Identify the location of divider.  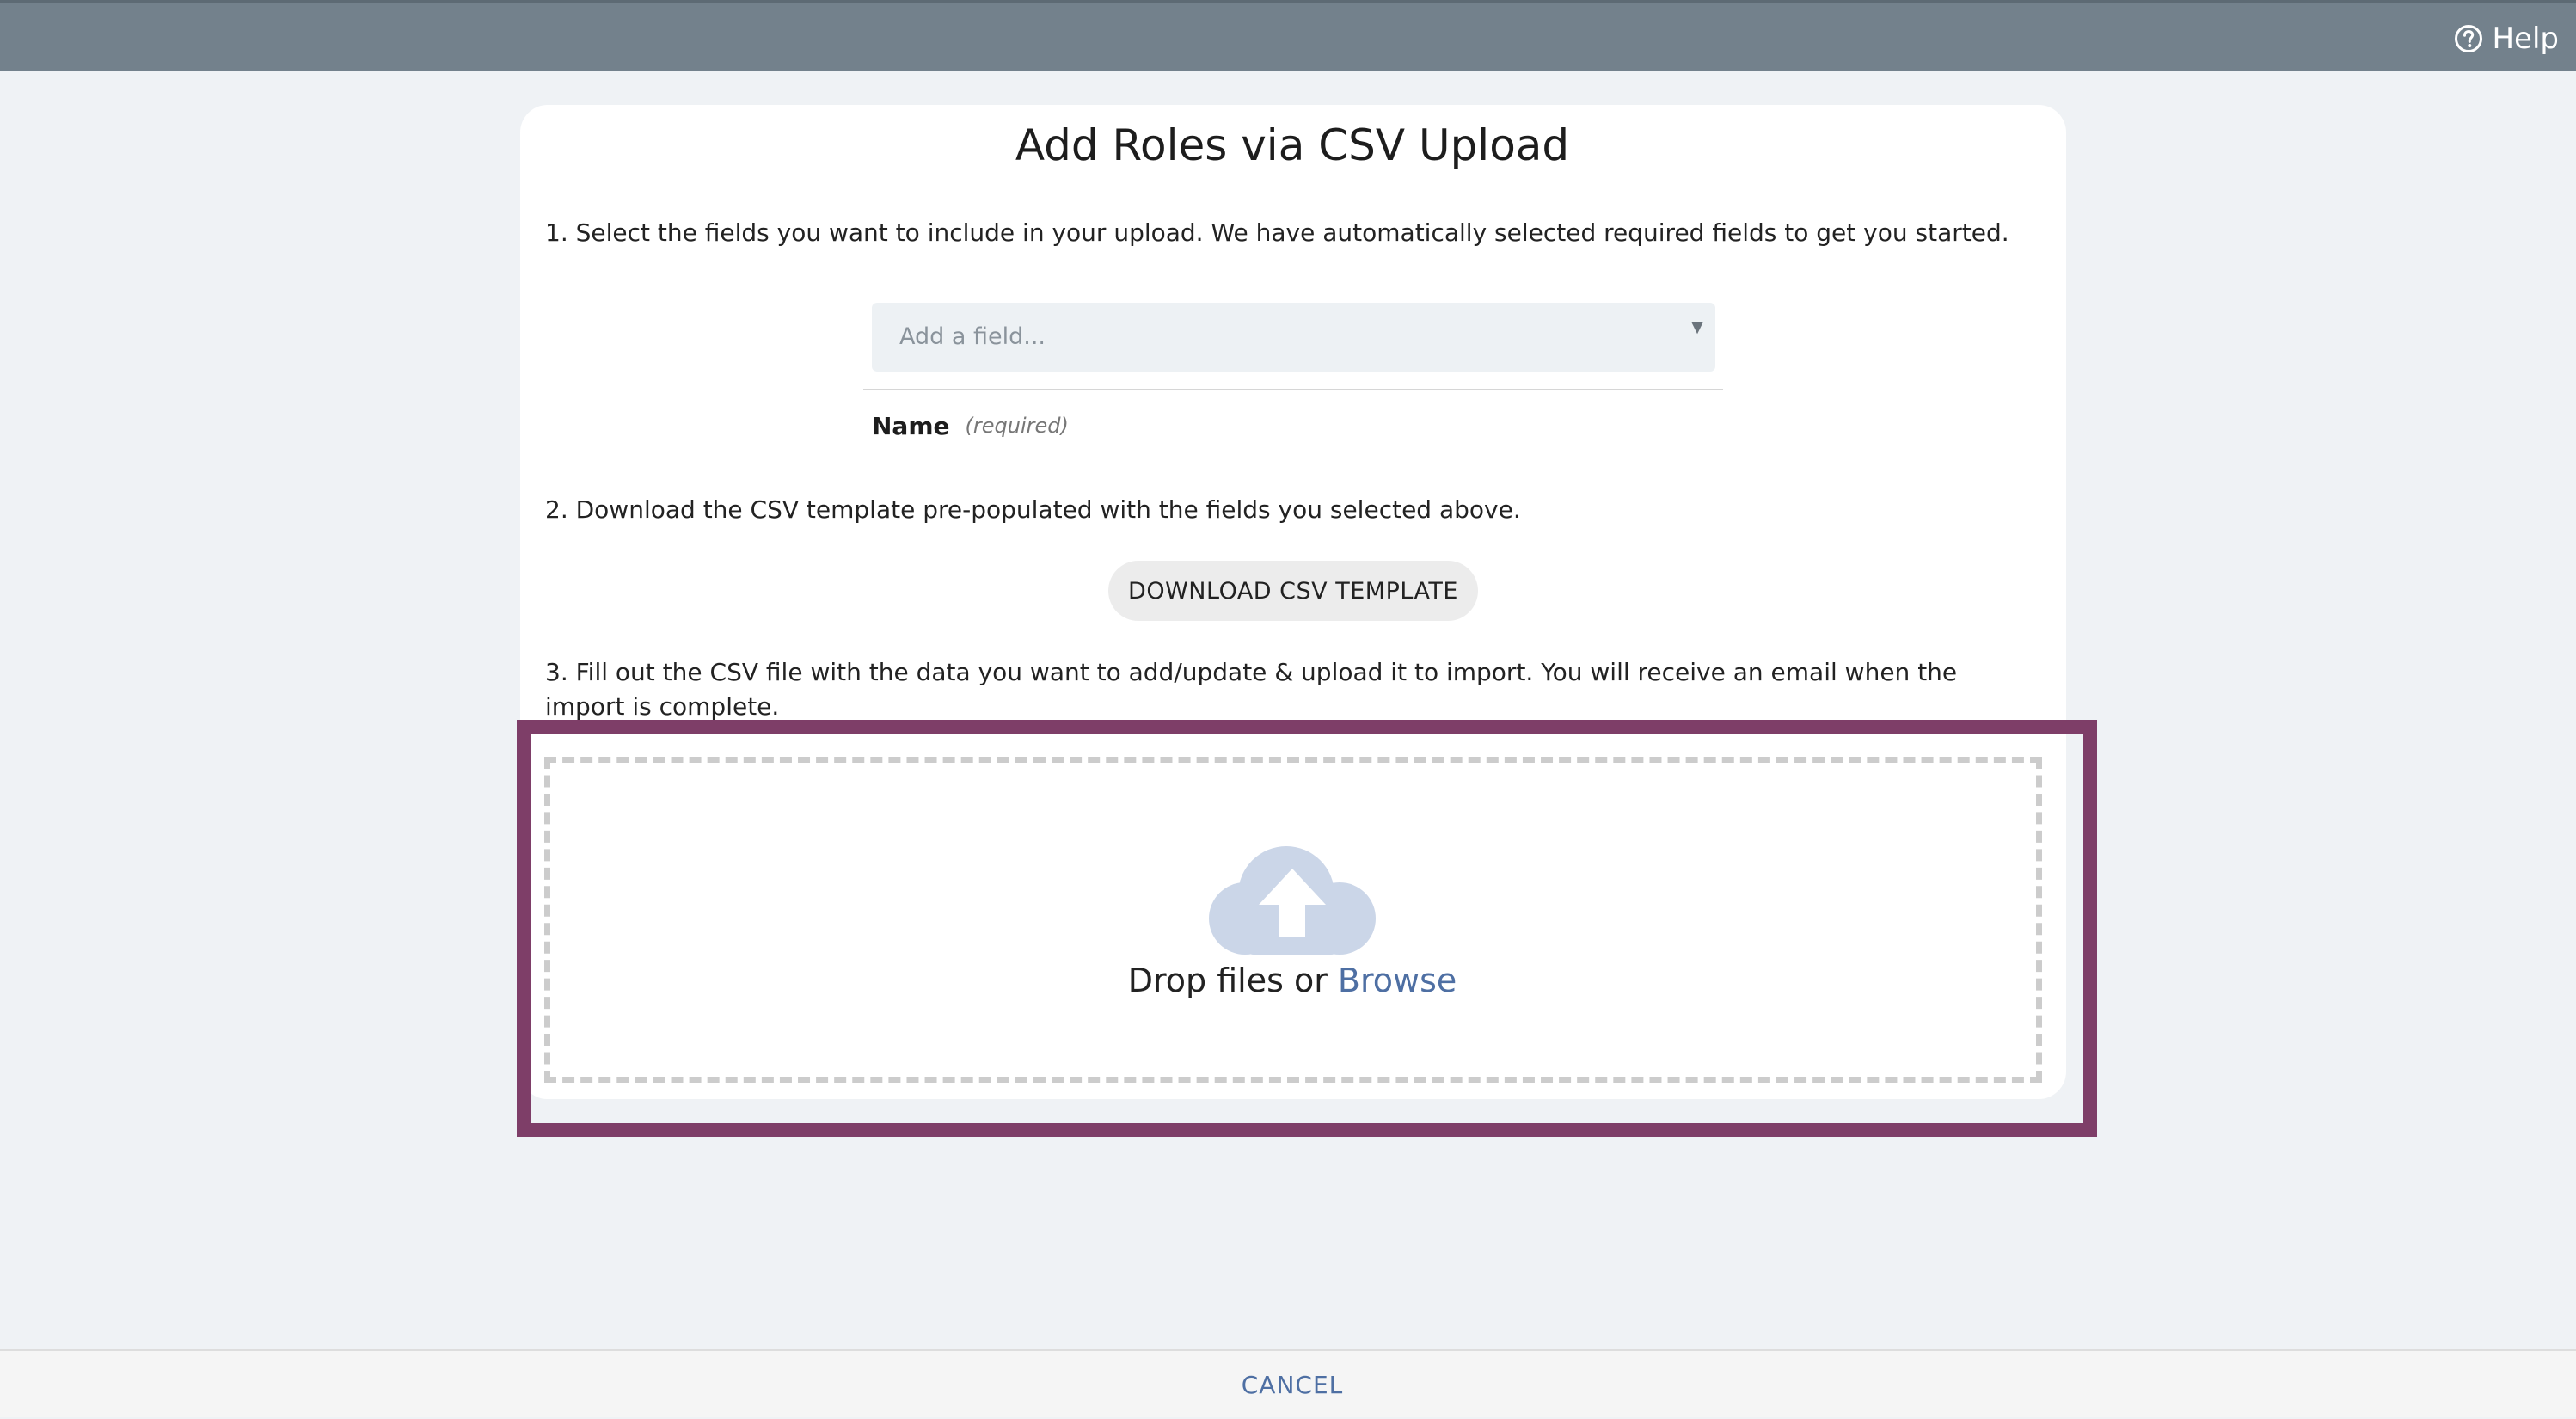
(1293, 389).